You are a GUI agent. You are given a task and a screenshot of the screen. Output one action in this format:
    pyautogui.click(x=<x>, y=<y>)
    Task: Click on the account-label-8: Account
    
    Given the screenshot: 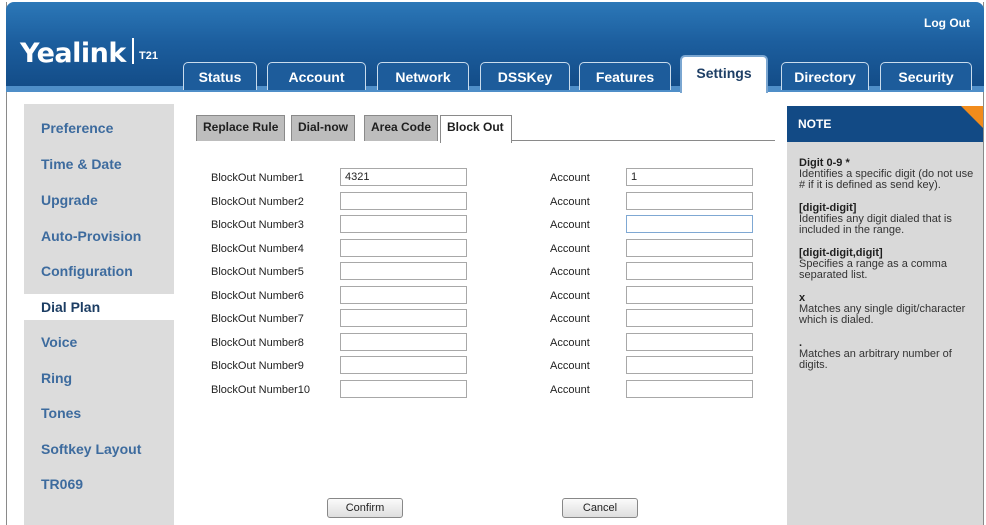 What is the action you would take?
    pyautogui.click(x=570, y=343)
    